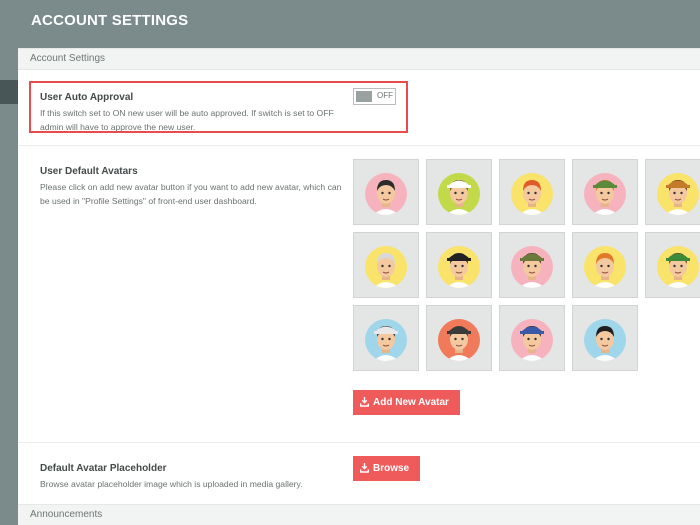 The height and width of the screenshot is (525, 700). I want to click on avatar-tile-soldier, so click(532, 265).